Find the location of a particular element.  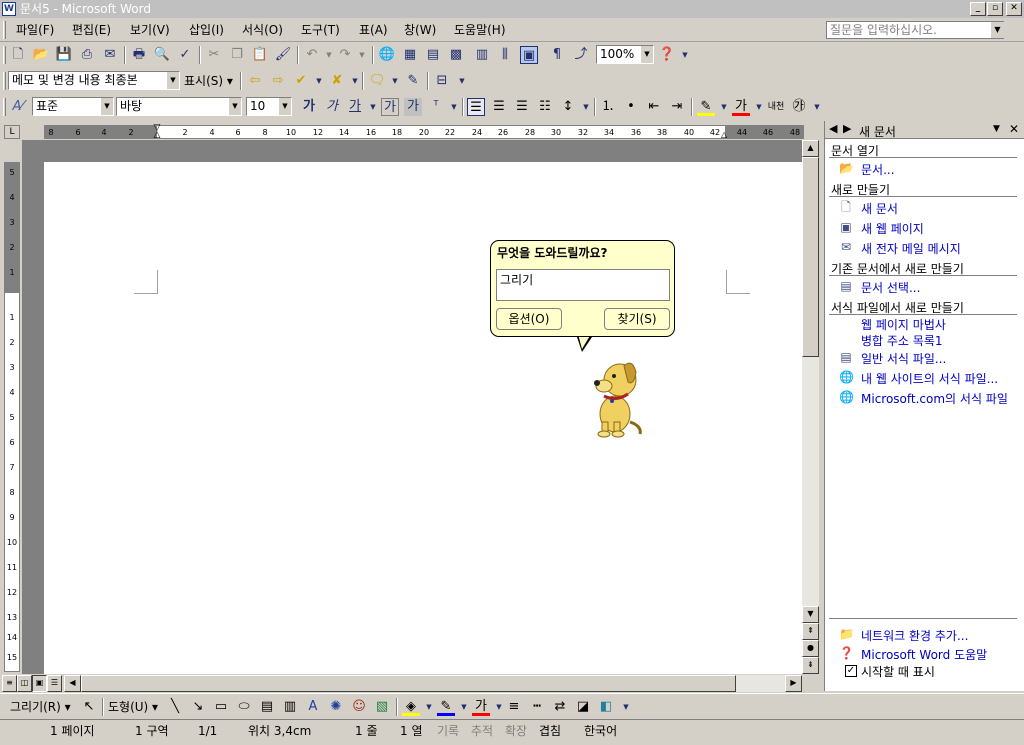

horizontal-scrollbar: ◀ ▶ is located at coordinates (433, 683).